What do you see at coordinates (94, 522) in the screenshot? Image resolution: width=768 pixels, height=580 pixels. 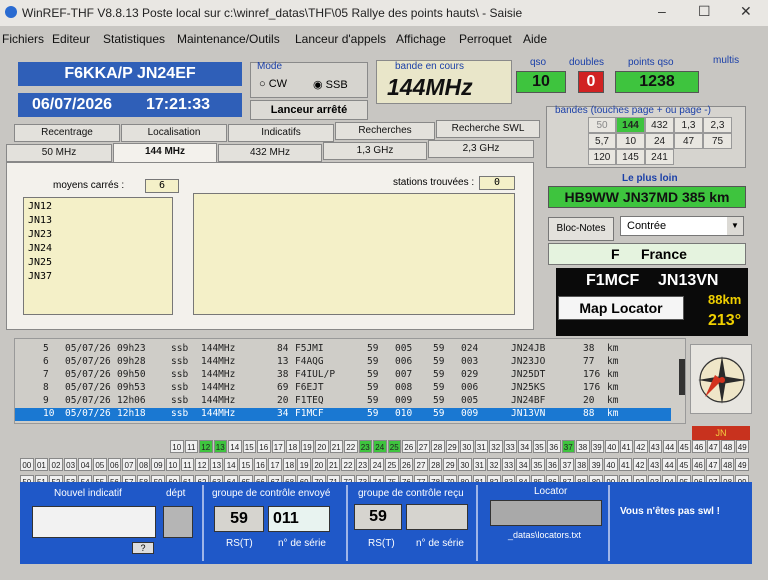 I see `new-call-input` at bounding box center [94, 522].